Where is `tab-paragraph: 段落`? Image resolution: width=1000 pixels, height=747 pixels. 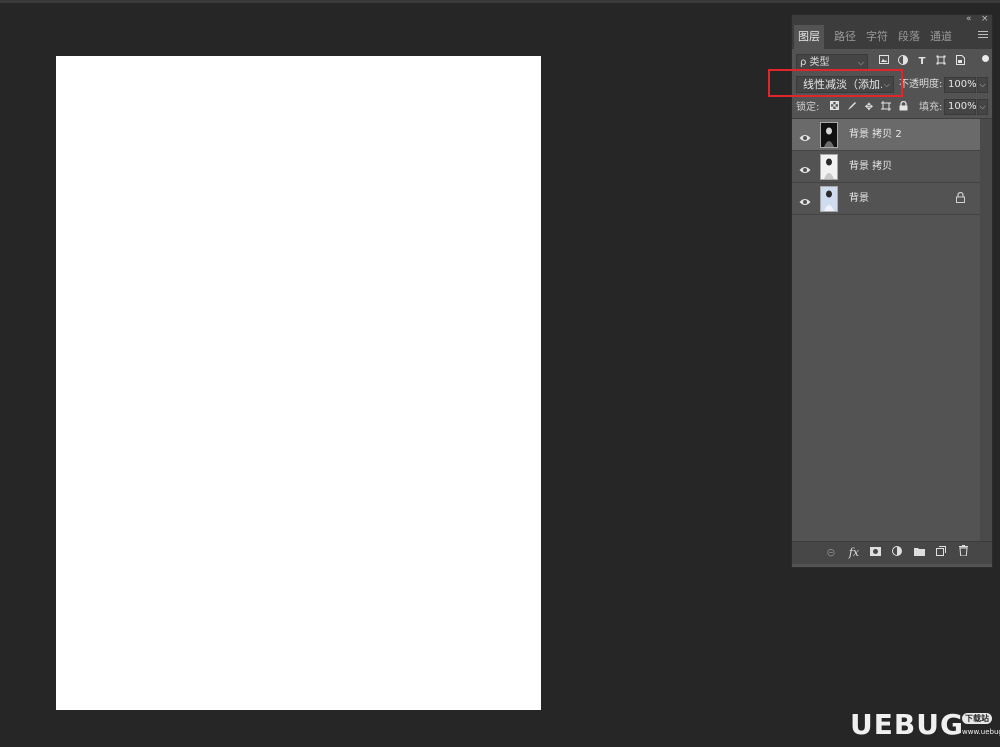
tab-paragraph: 段落 is located at coordinates (909, 37).